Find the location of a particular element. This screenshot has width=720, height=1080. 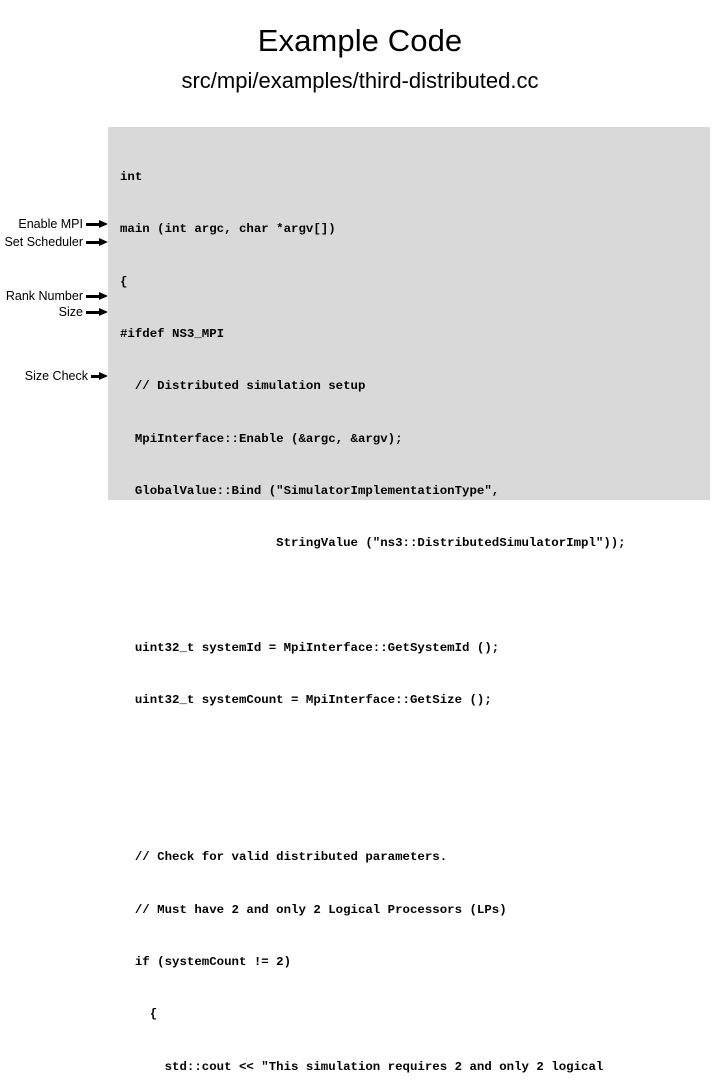

callout-size-check: Size Check is located at coordinates (54, 376).